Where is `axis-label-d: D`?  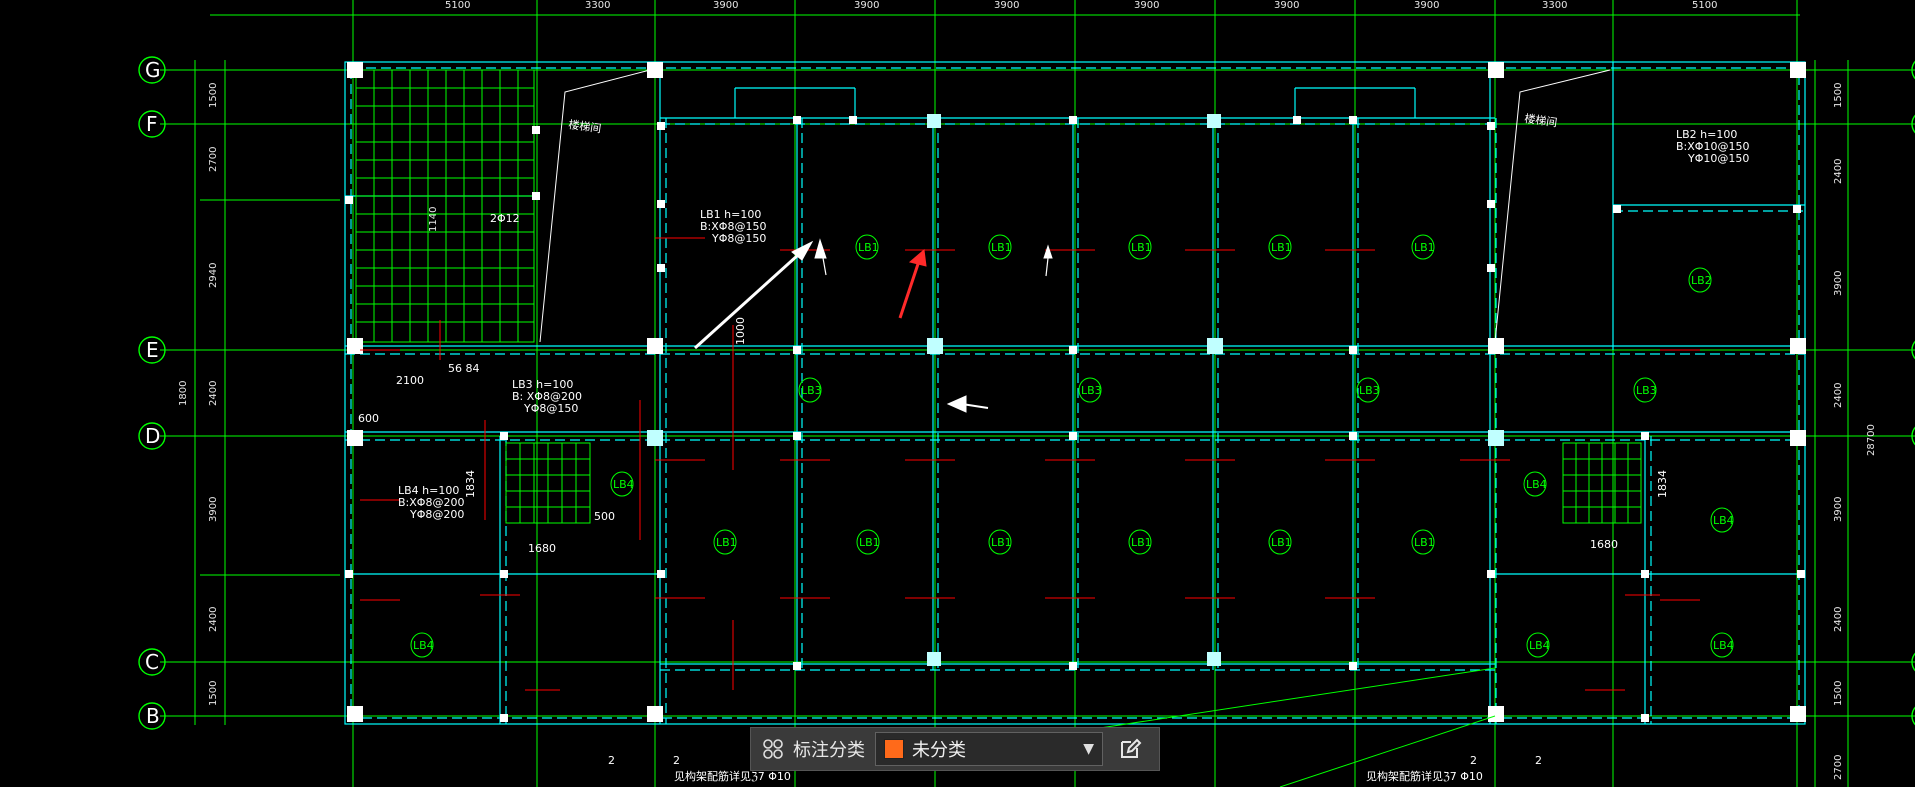
axis-label-d: D is located at coordinates (152, 436).